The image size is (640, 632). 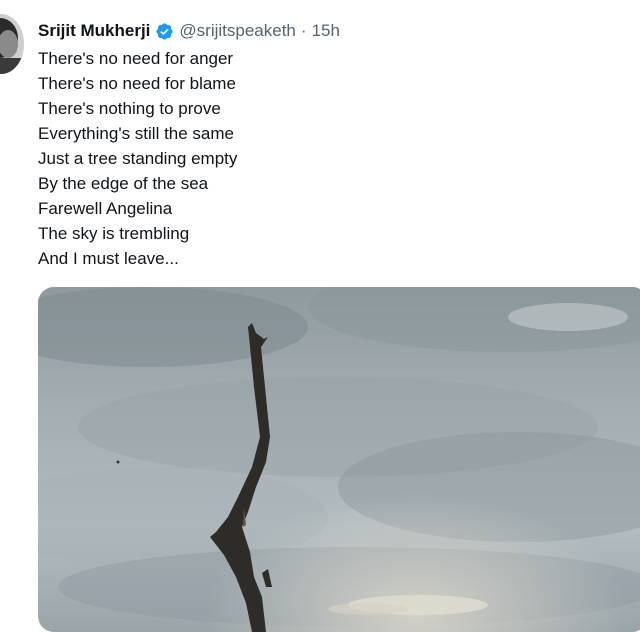 I want to click on author-handle: @srijitspeaketh, so click(x=237, y=31).